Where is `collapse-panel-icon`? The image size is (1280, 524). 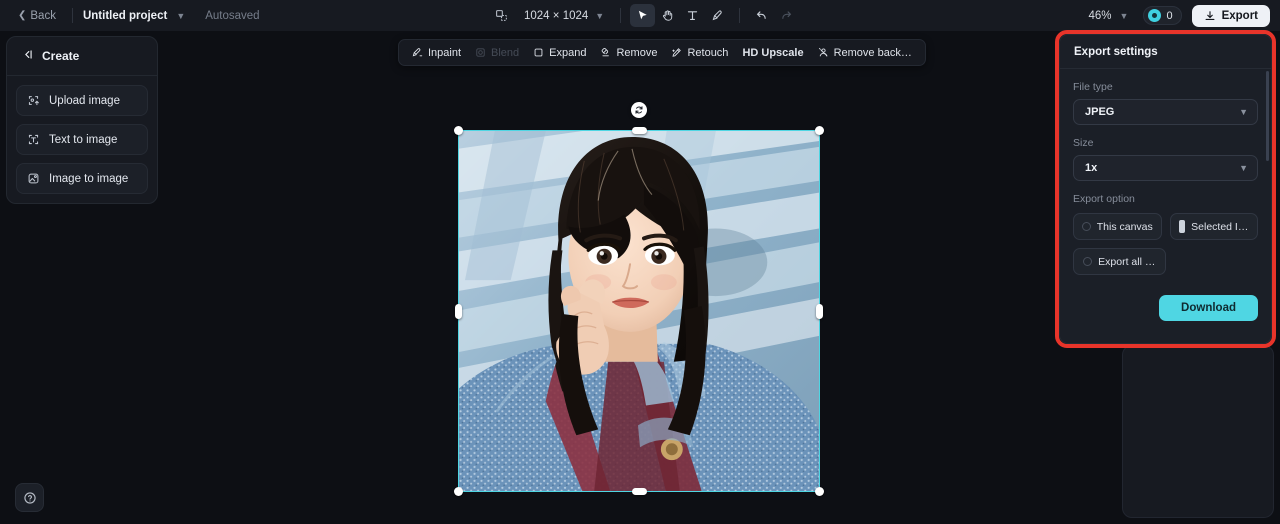
collapse-panel-icon is located at coordinates (27, 56).